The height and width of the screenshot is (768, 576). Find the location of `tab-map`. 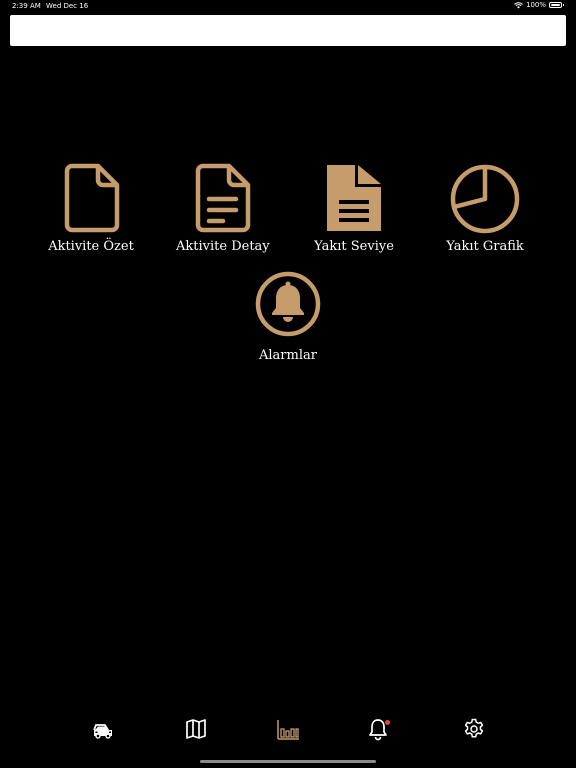

tab-map is located at coordinates (196, 729).